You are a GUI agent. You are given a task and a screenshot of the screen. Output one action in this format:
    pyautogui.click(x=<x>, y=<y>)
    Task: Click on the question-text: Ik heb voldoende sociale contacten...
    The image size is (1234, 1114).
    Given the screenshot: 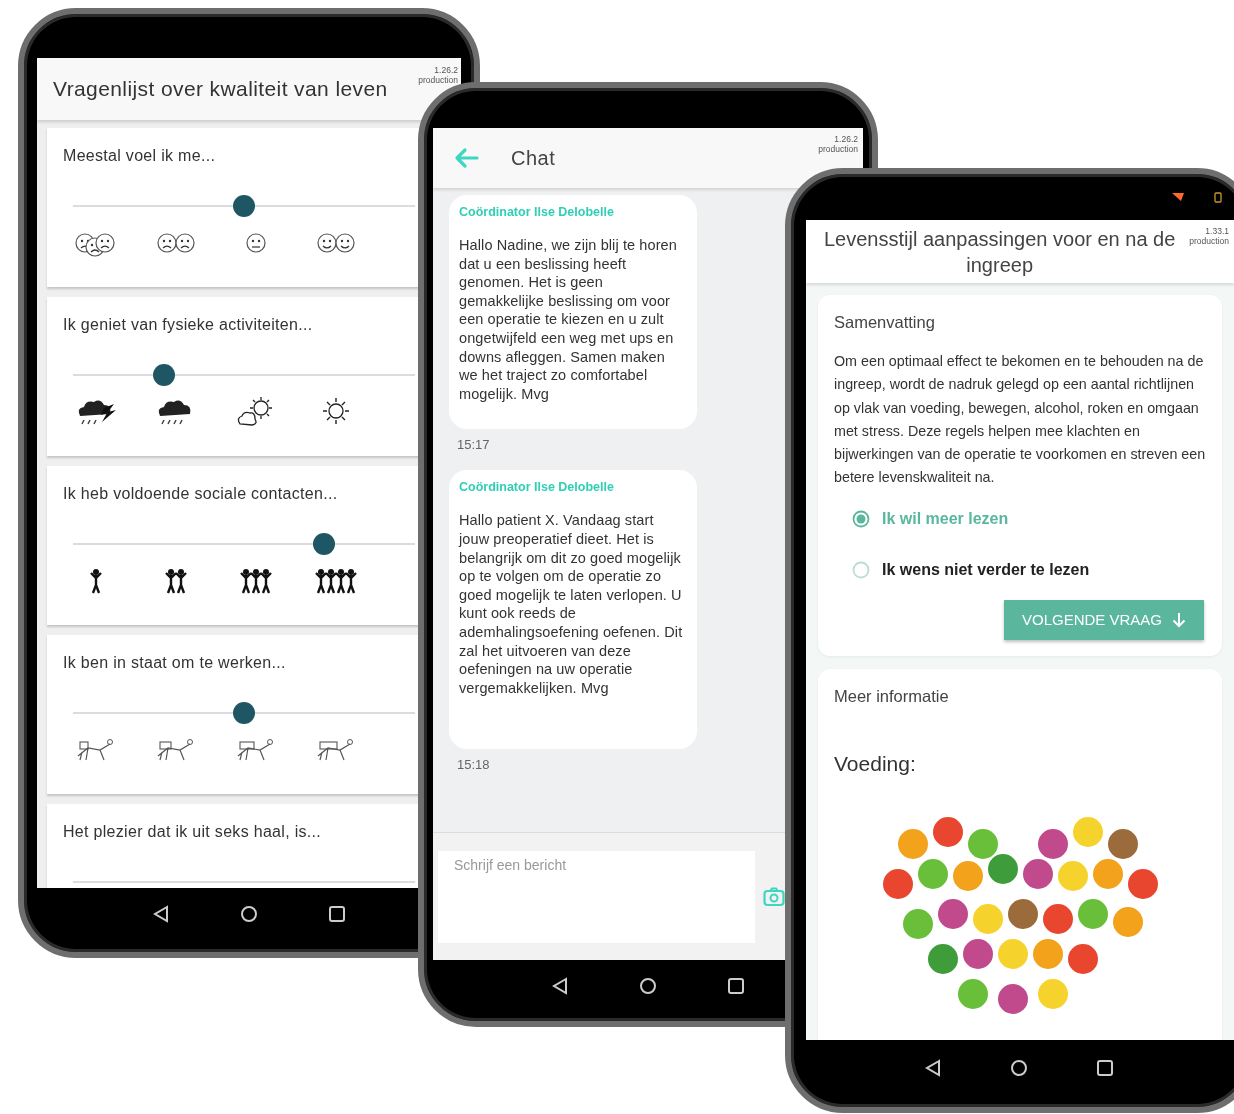 What is the action you would take?
    pyautogui.click(x=201, y=494)
    